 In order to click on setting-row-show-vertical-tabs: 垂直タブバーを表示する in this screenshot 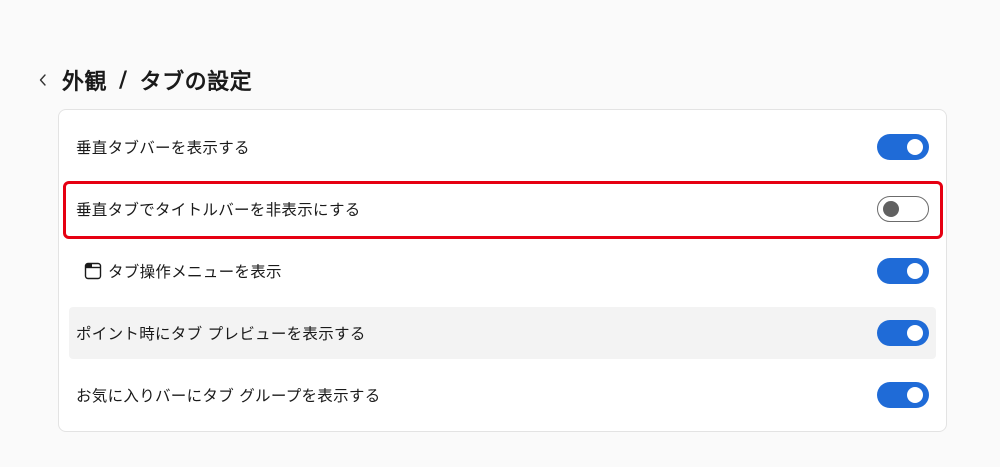, I will do `click(502, 147)`.